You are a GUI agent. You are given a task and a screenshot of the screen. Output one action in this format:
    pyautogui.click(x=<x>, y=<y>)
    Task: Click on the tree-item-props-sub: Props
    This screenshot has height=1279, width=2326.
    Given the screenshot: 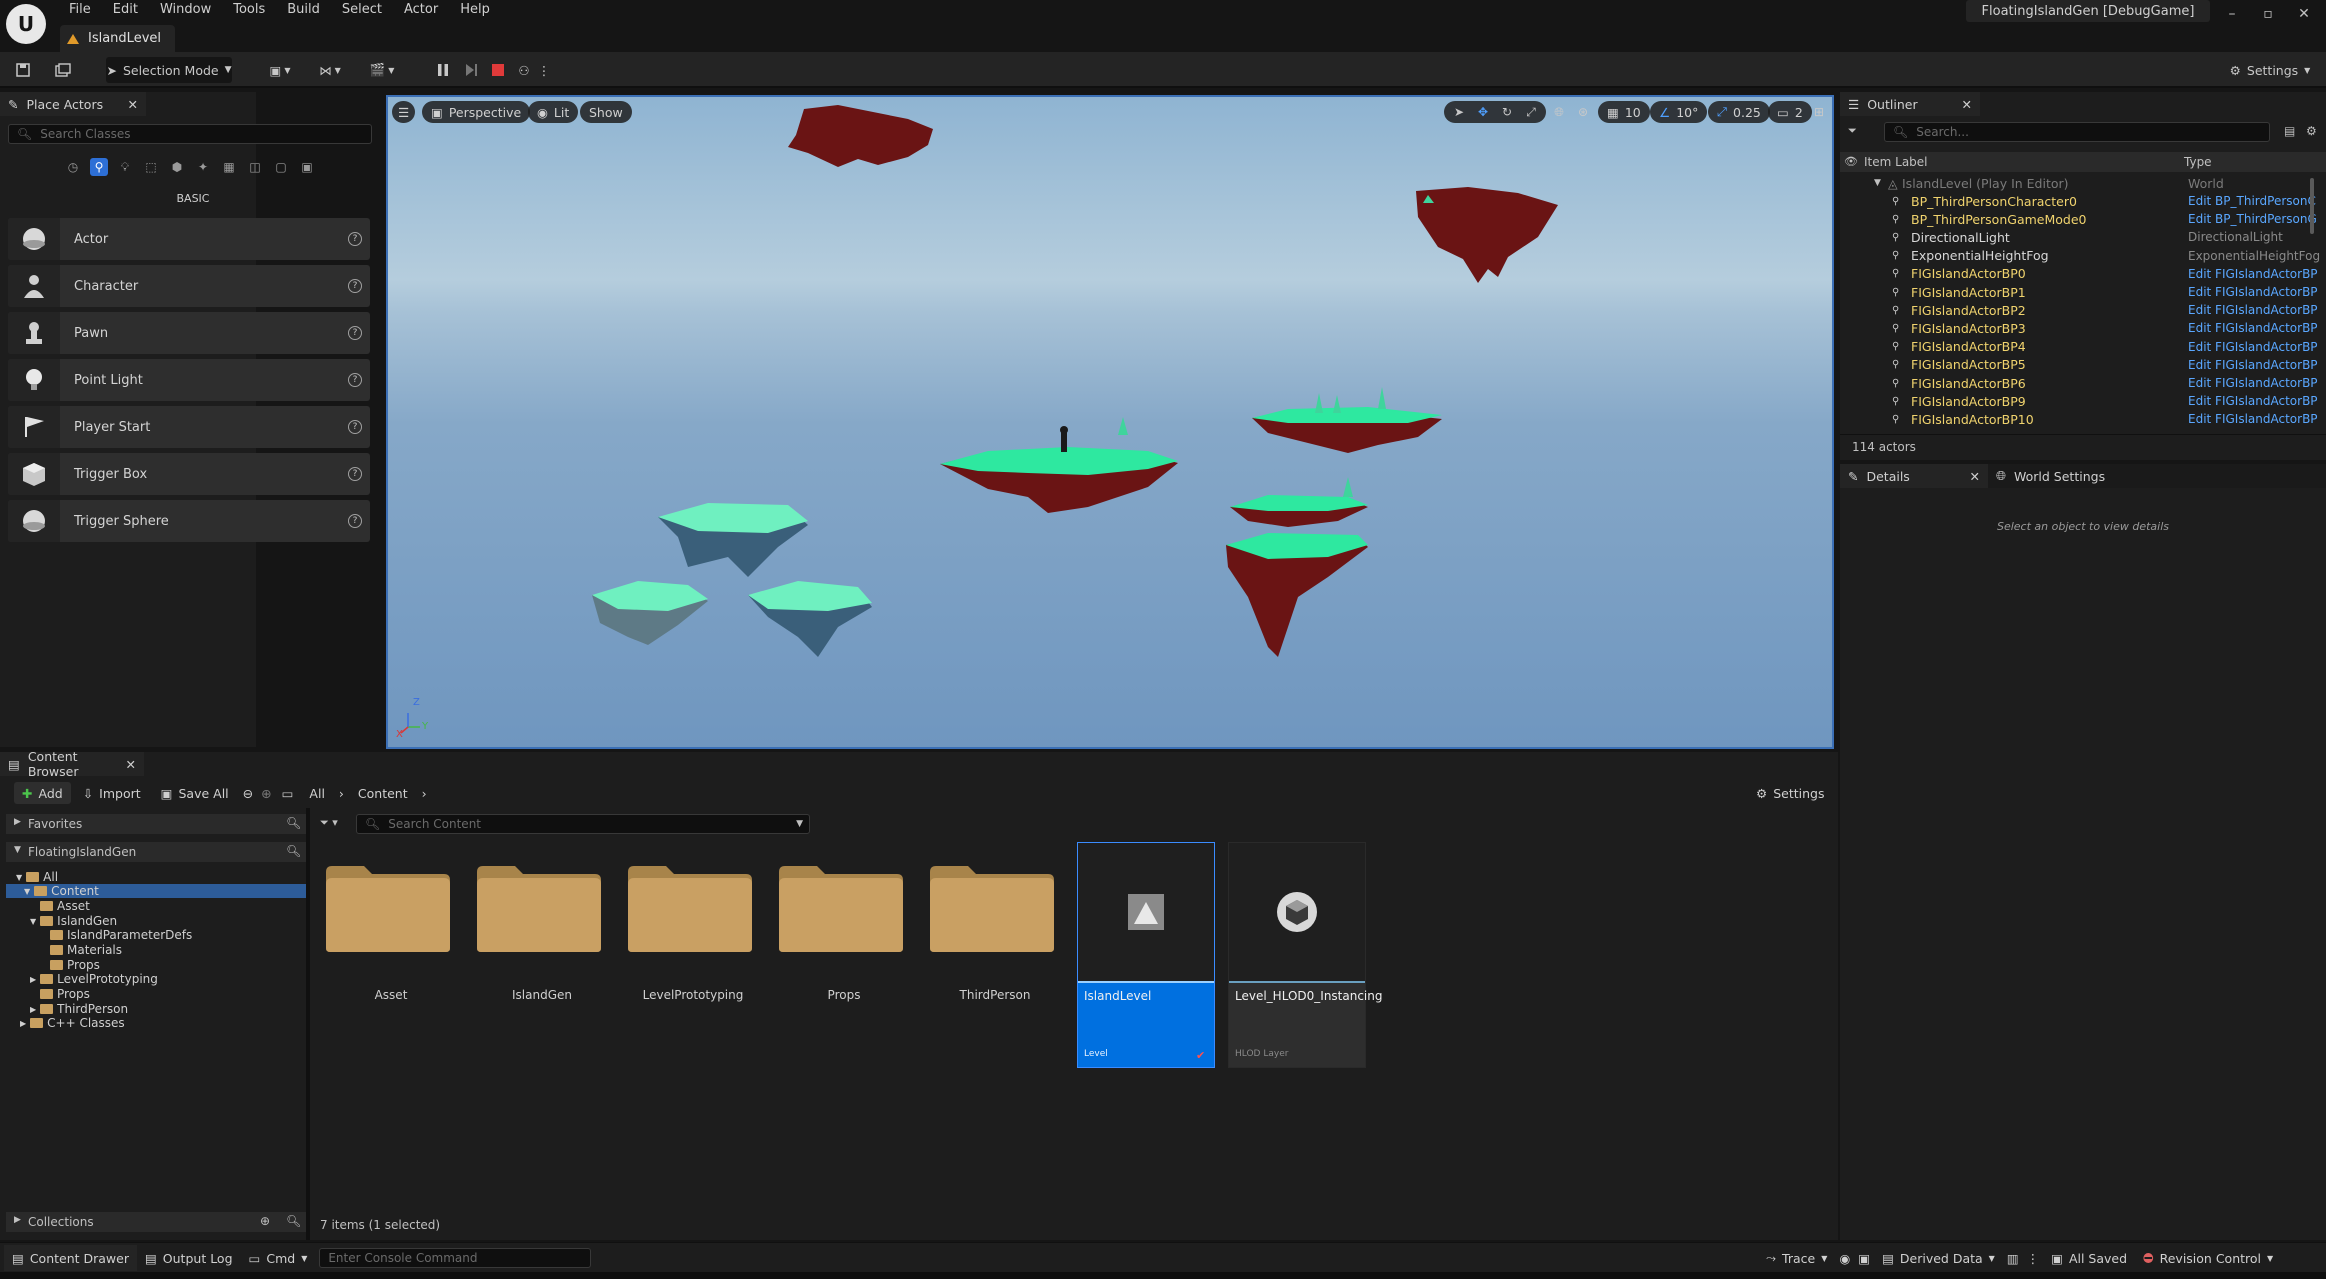 What is the action you would take?
    pyautogui.click(x=75, y=965)
    